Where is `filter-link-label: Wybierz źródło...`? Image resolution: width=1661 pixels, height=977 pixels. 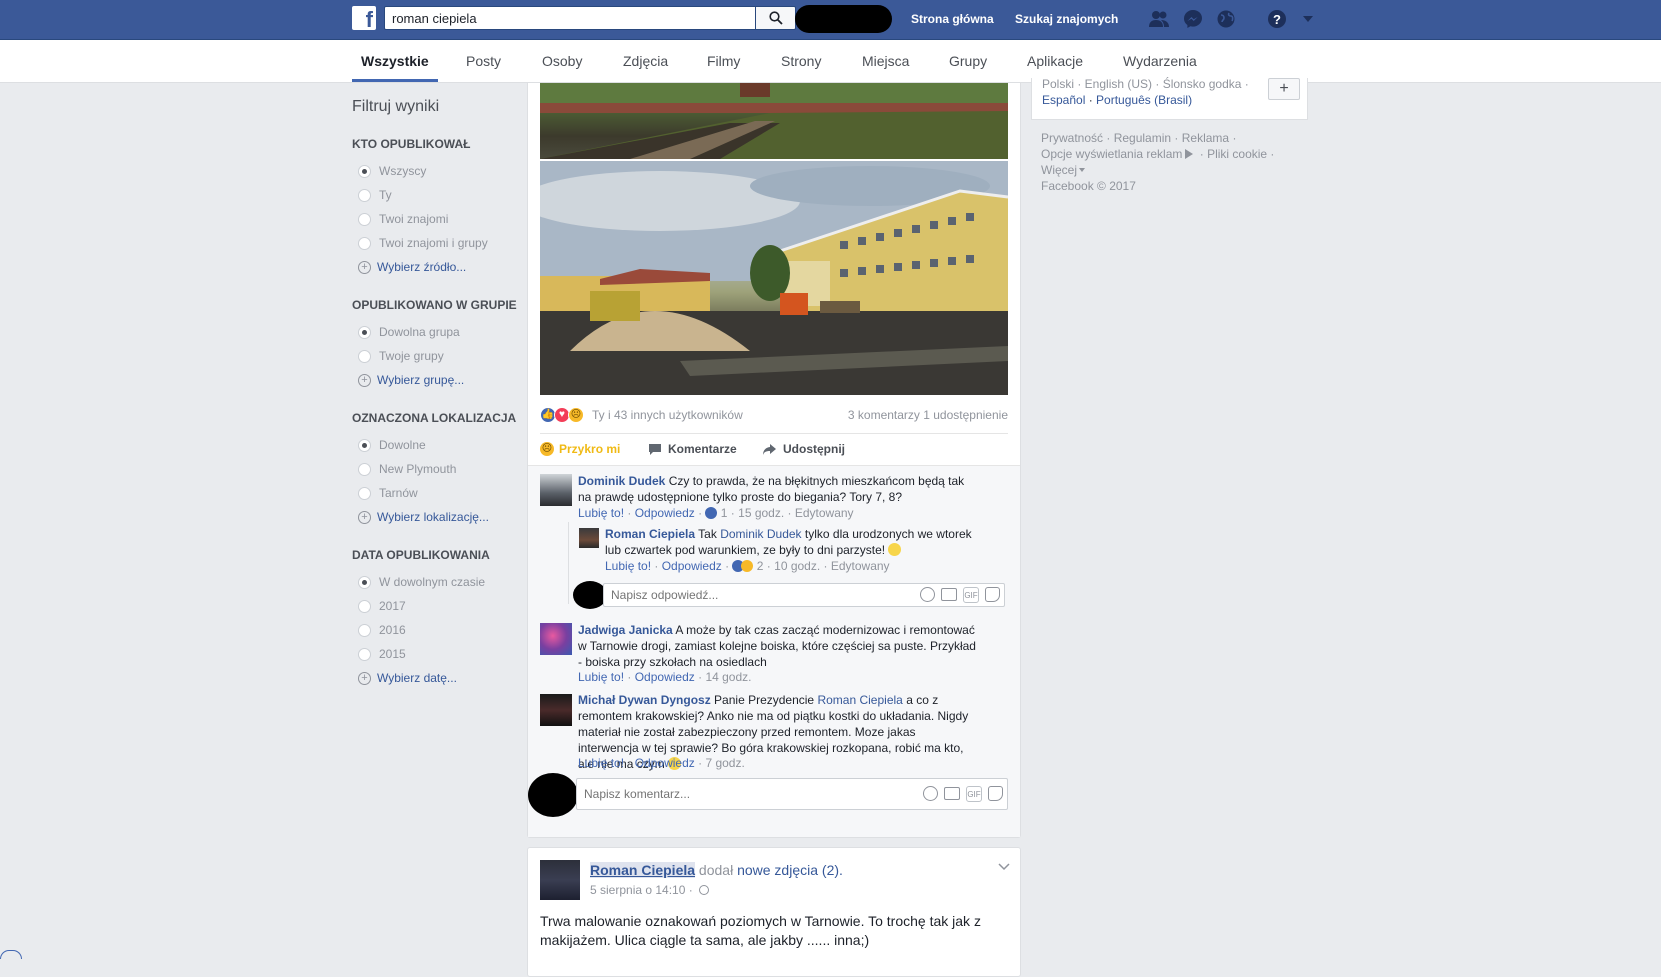 filter-link-label: Wybierz źródło... is located at coordinates (421, 267).